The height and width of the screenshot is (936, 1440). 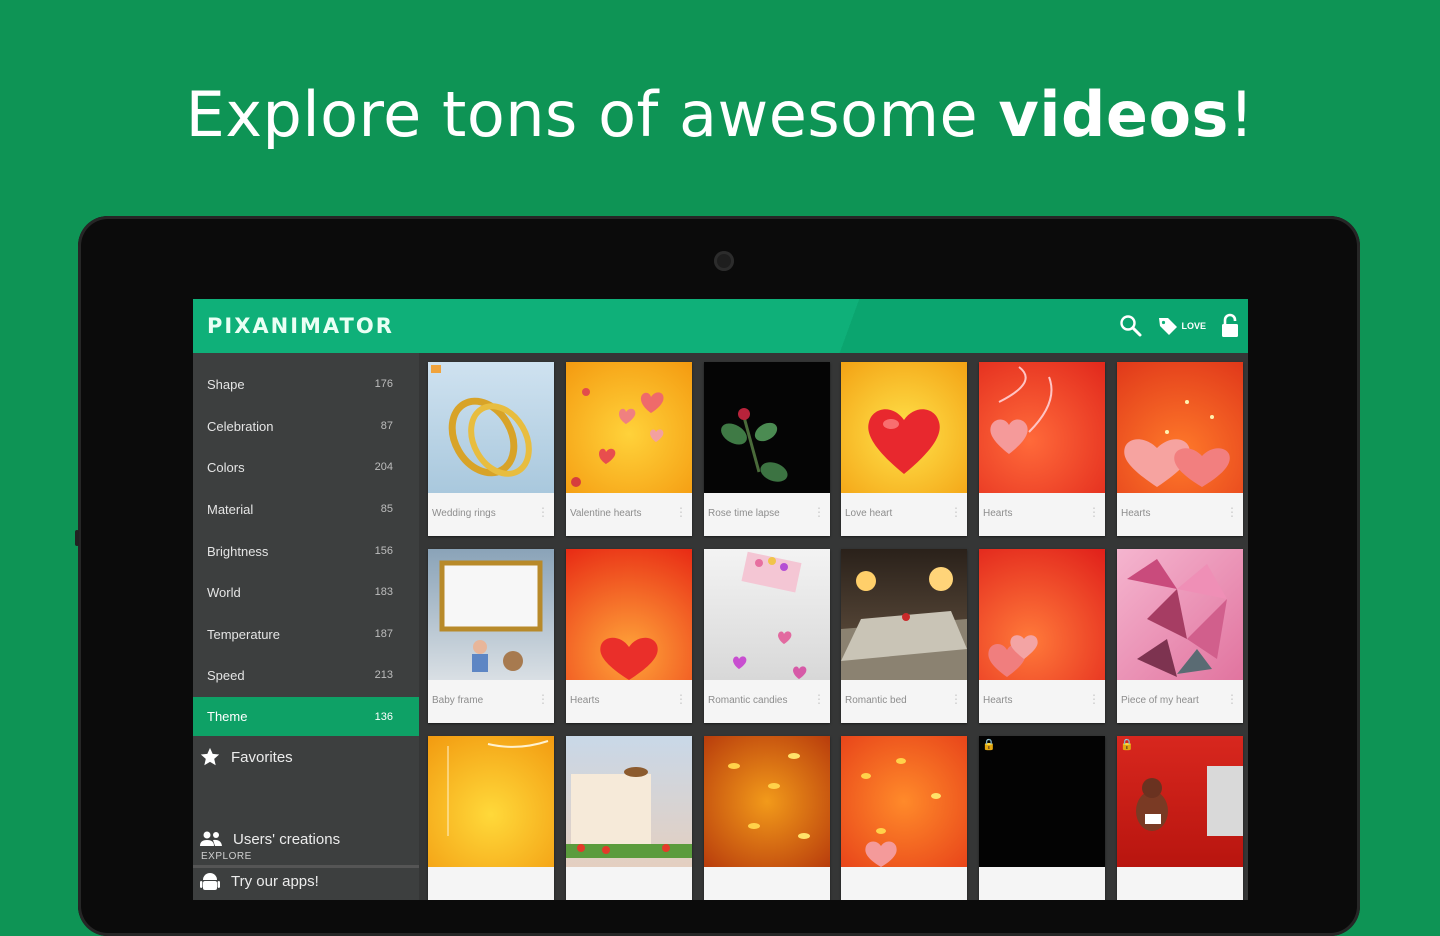 I want to click on love-tag-button: LOVE, so click(x=1181, y=326).